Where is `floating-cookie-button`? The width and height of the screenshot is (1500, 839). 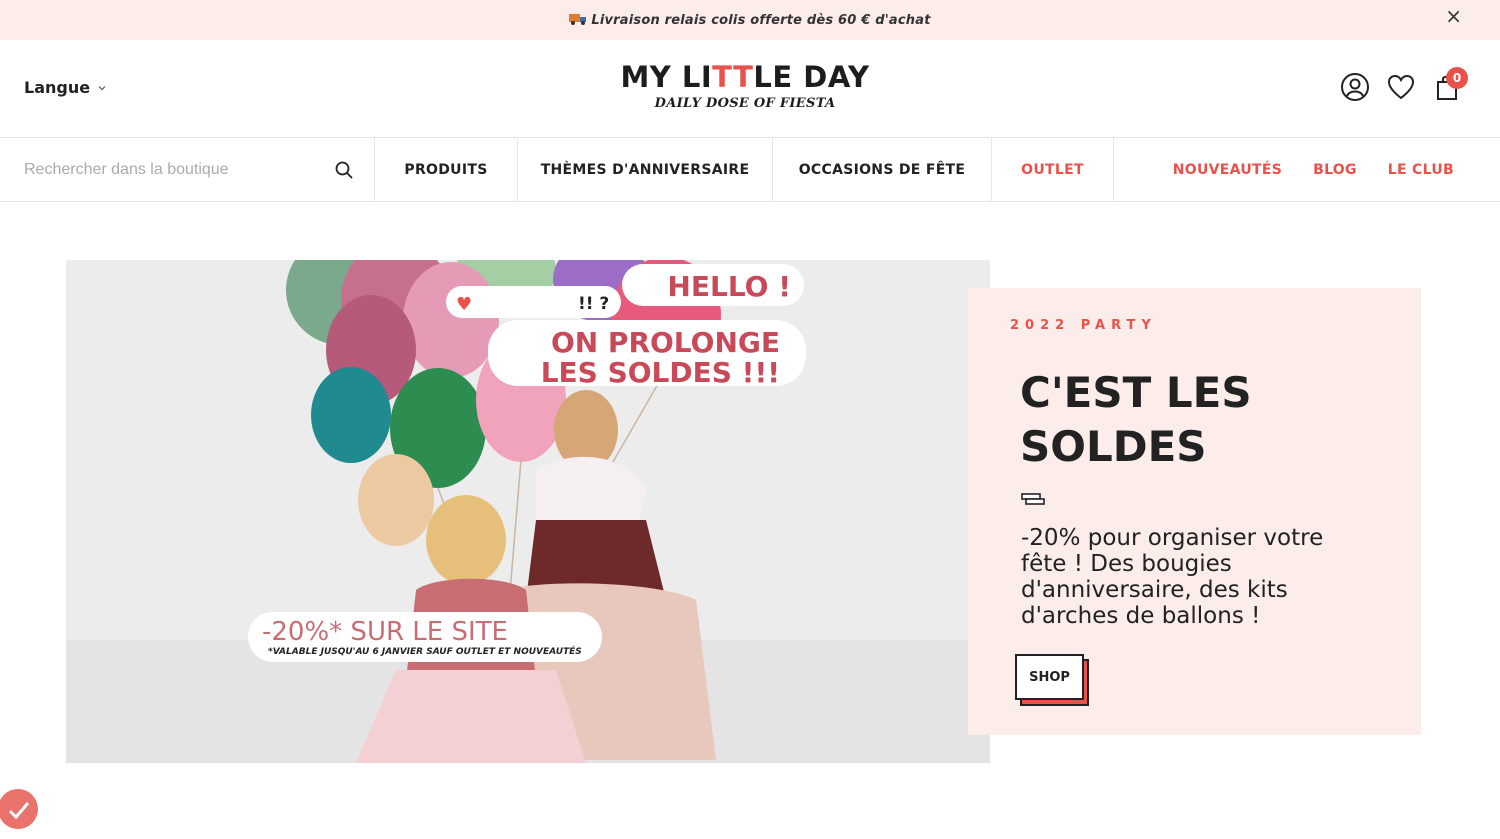
floating-cookie-button is located at coordinates (19, 809).